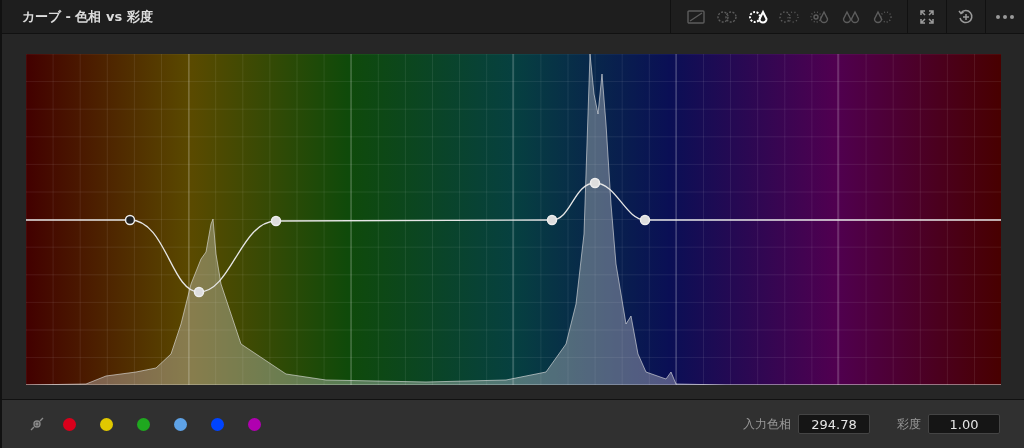 The height and width of the screenshot is (448, 1024). I want to click on eyedropper-icon, so click(37, 424).